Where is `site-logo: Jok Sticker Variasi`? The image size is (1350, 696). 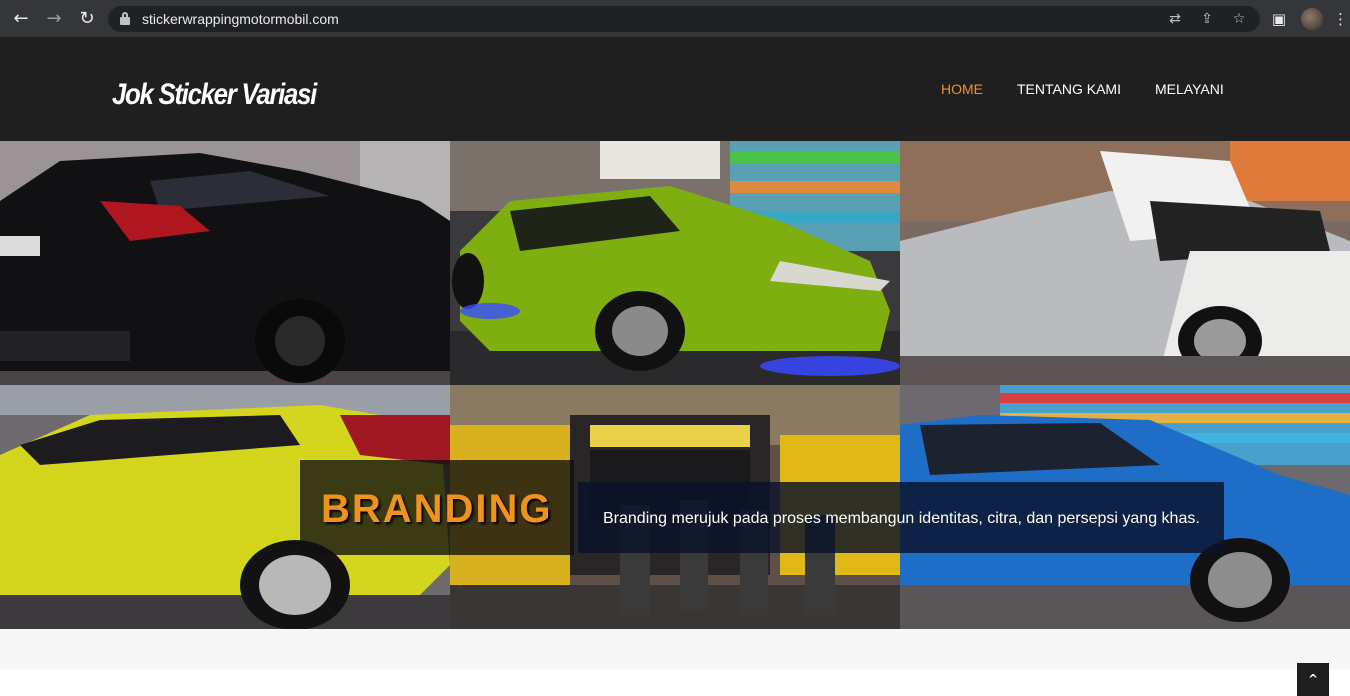 site-logo: Jok Sticker Variasi is located at coordinates (214, 95).